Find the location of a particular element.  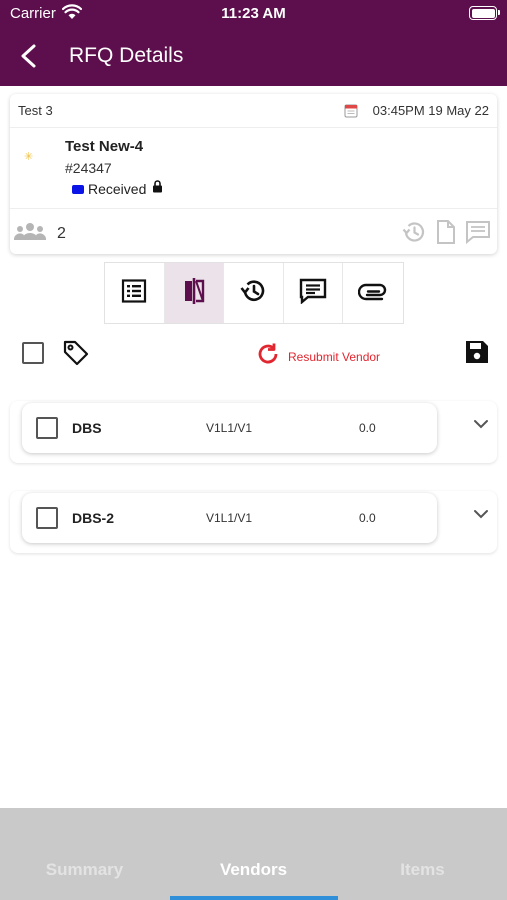

vendor-action-row: Resubmit Vendor is located at coordinates (253, 354).